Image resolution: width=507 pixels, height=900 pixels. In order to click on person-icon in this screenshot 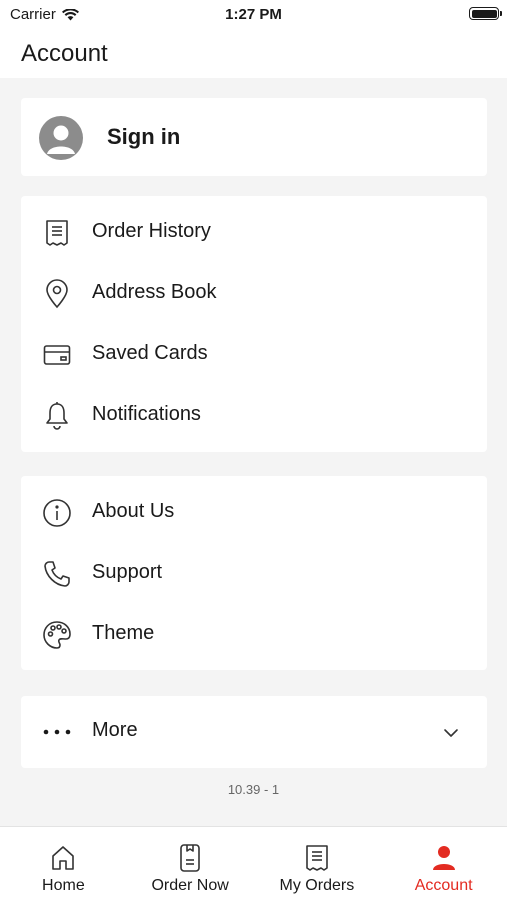, I will do `click(444, 858)`.